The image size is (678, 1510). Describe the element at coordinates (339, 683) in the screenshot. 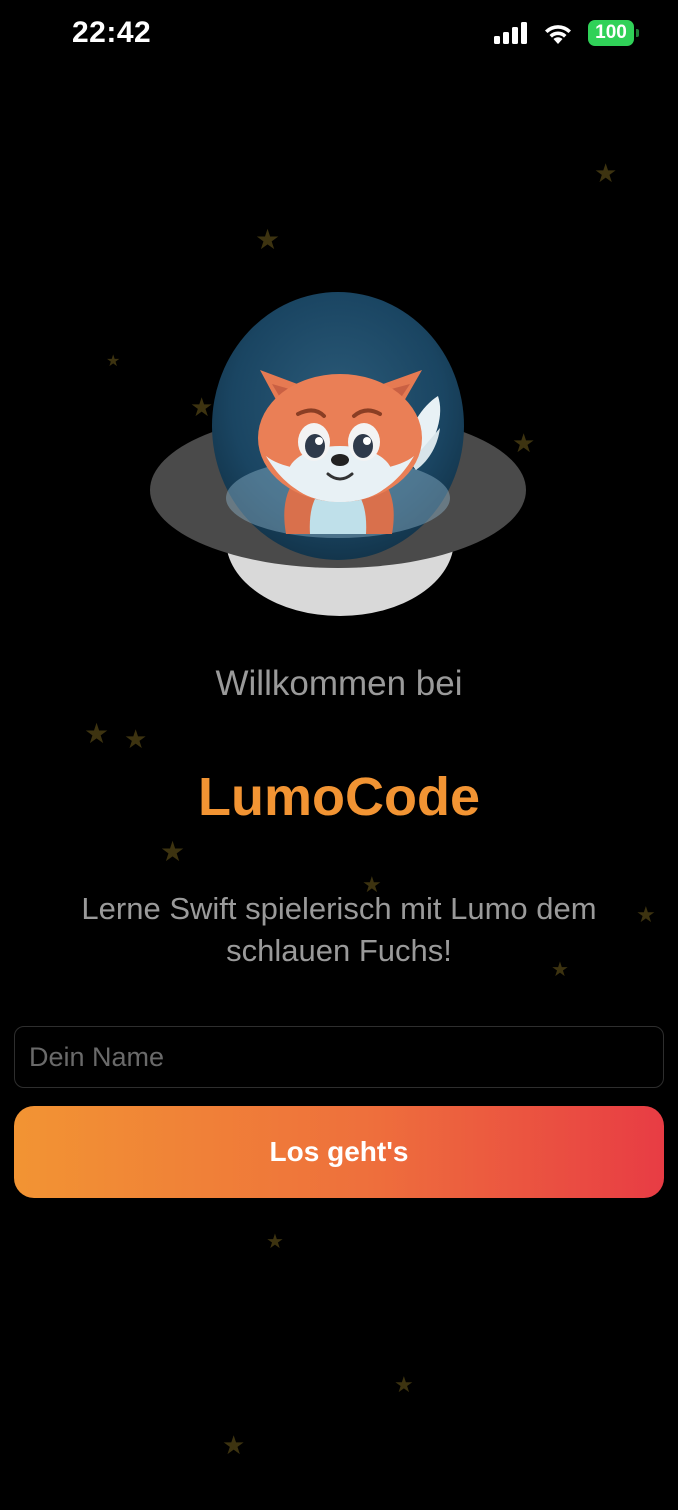

I see `welcome-text: Willkommen bei` at that location.